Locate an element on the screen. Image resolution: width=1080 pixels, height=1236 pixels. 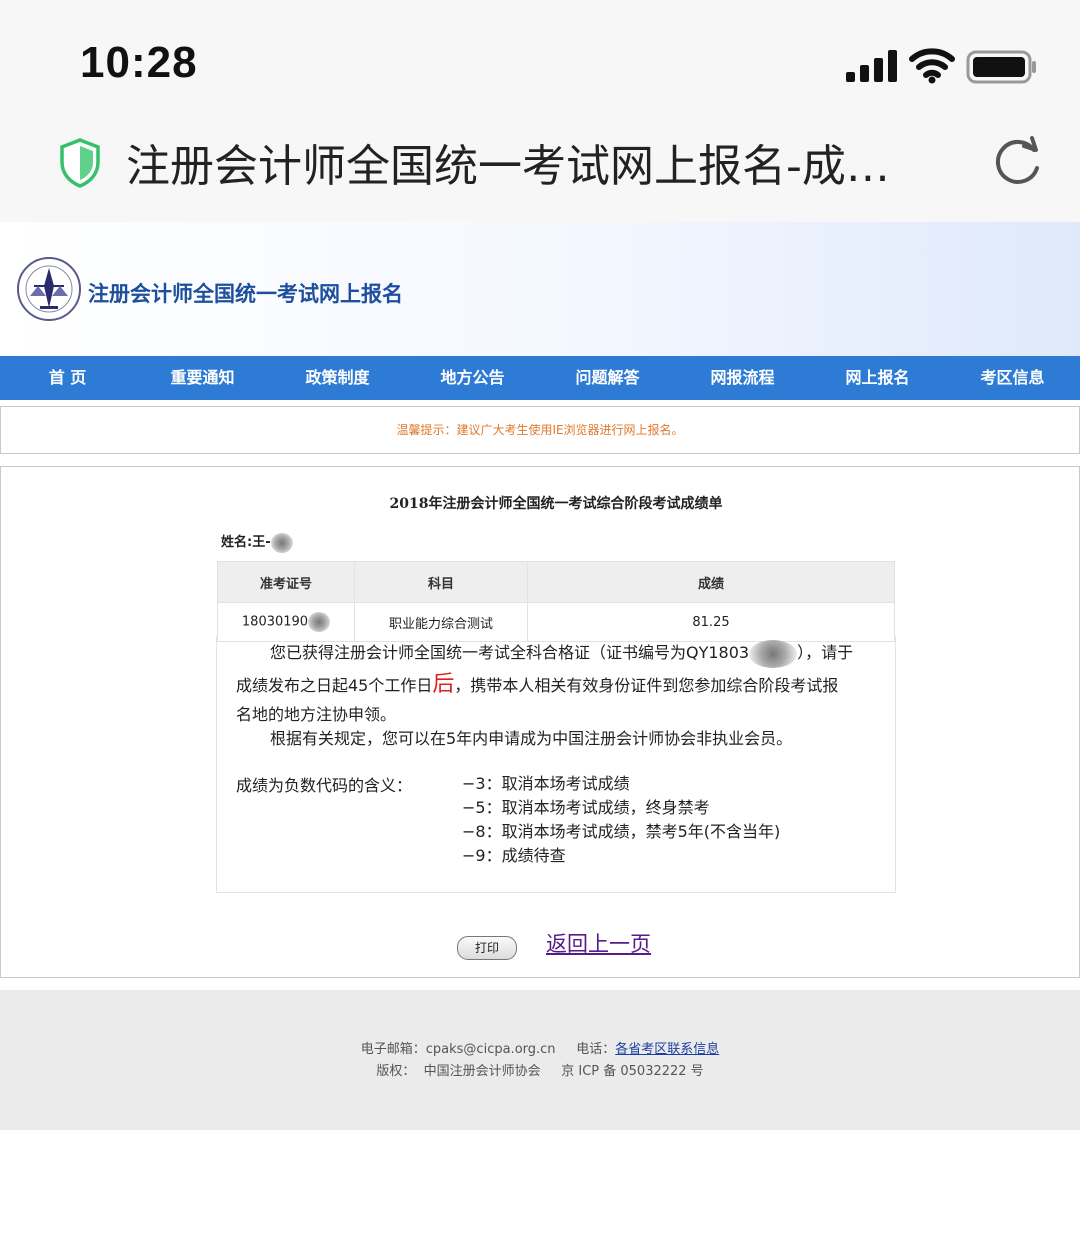
table-header-row: 准考证号 科目 成绩 is located at coordinates (556, 582).